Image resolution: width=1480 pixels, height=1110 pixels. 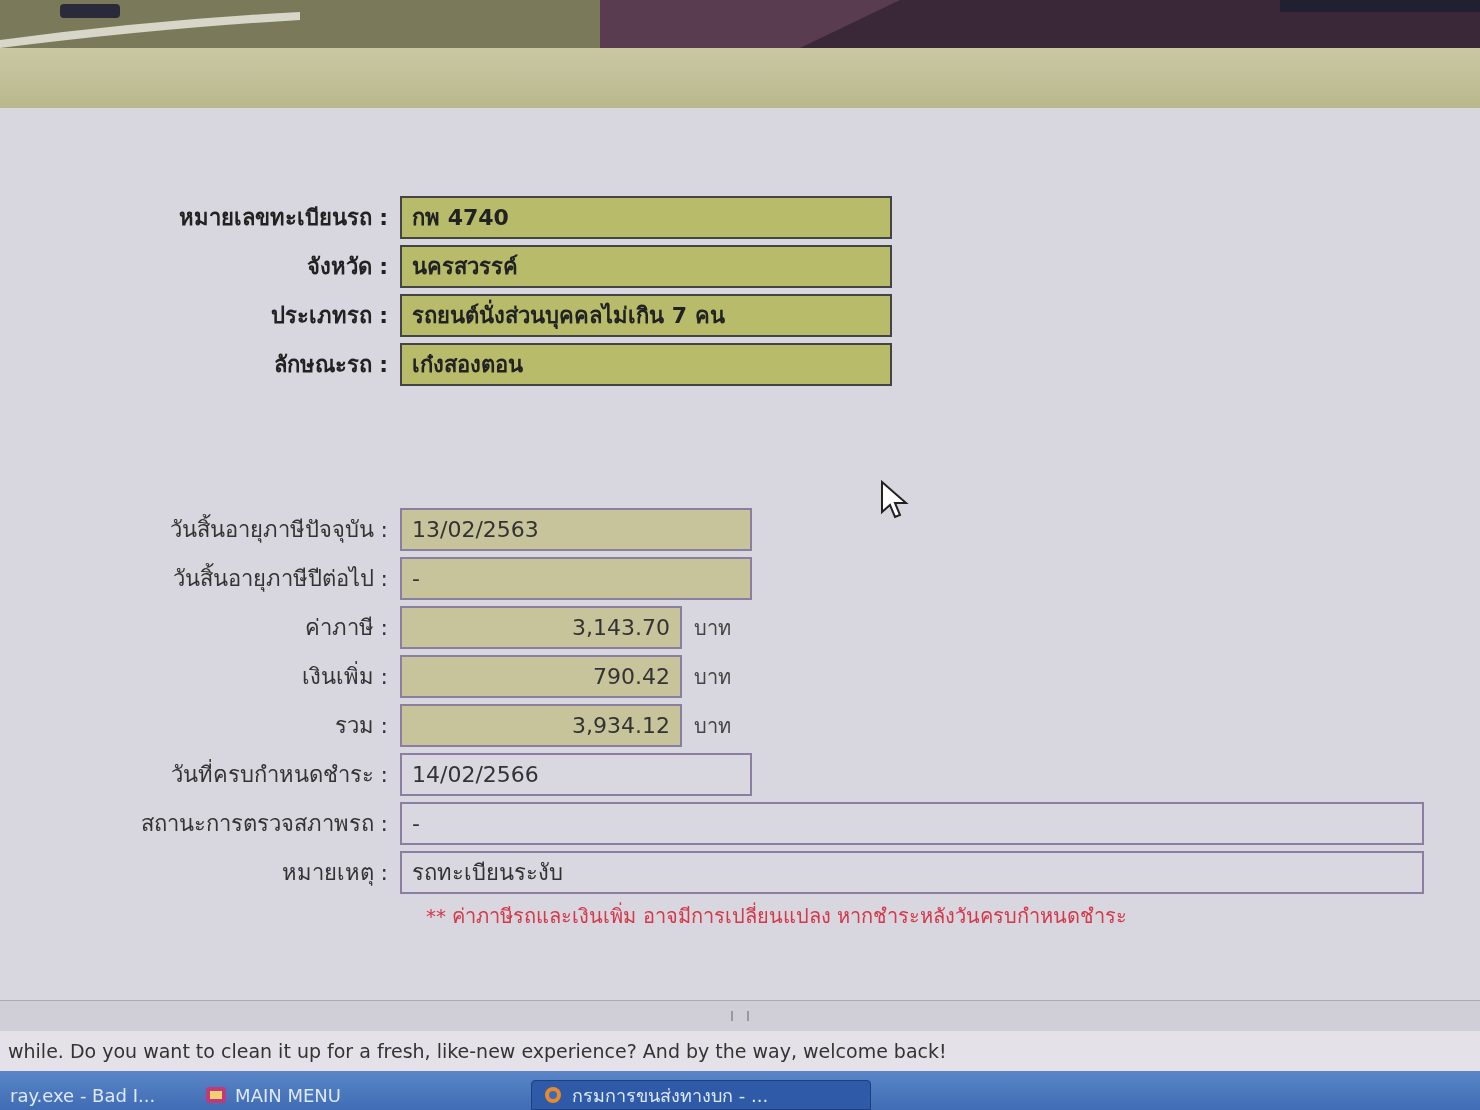 I want to click on field-value: รถยนต์นั่งส่วนบุคคลไม่เกิน 7 คน, so click(x=646, y=315).